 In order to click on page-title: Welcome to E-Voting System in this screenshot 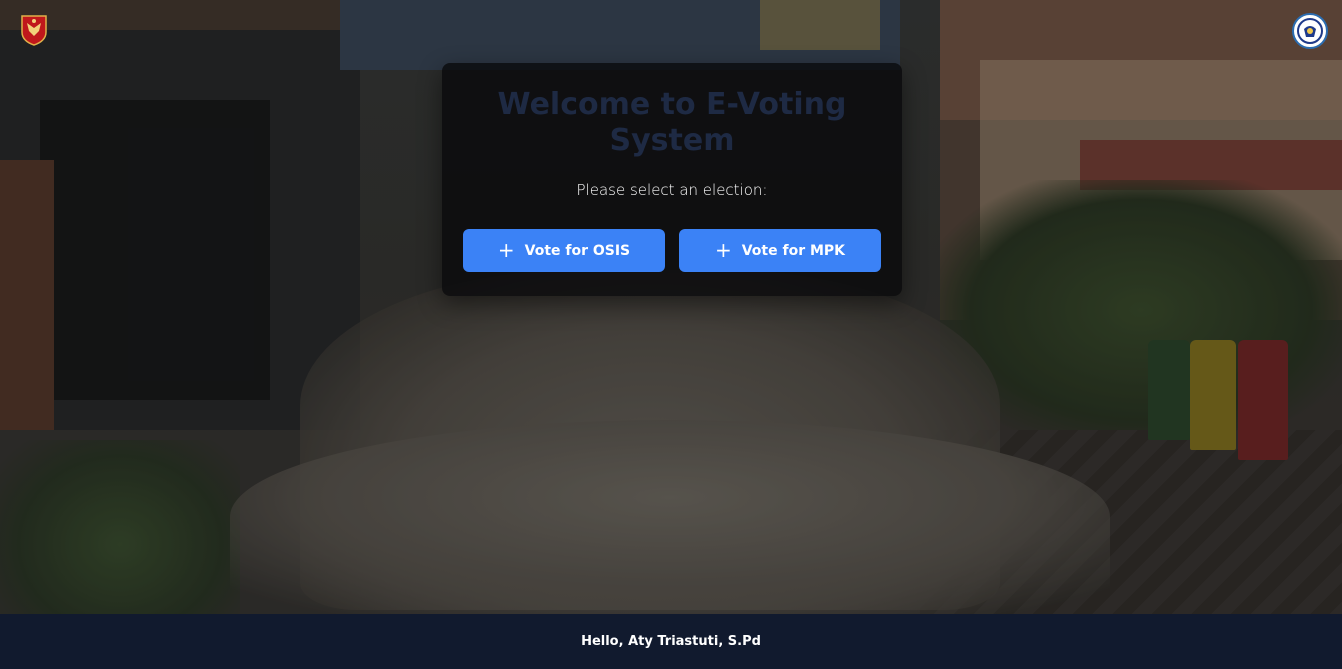, I will do `click(672, 122)`.